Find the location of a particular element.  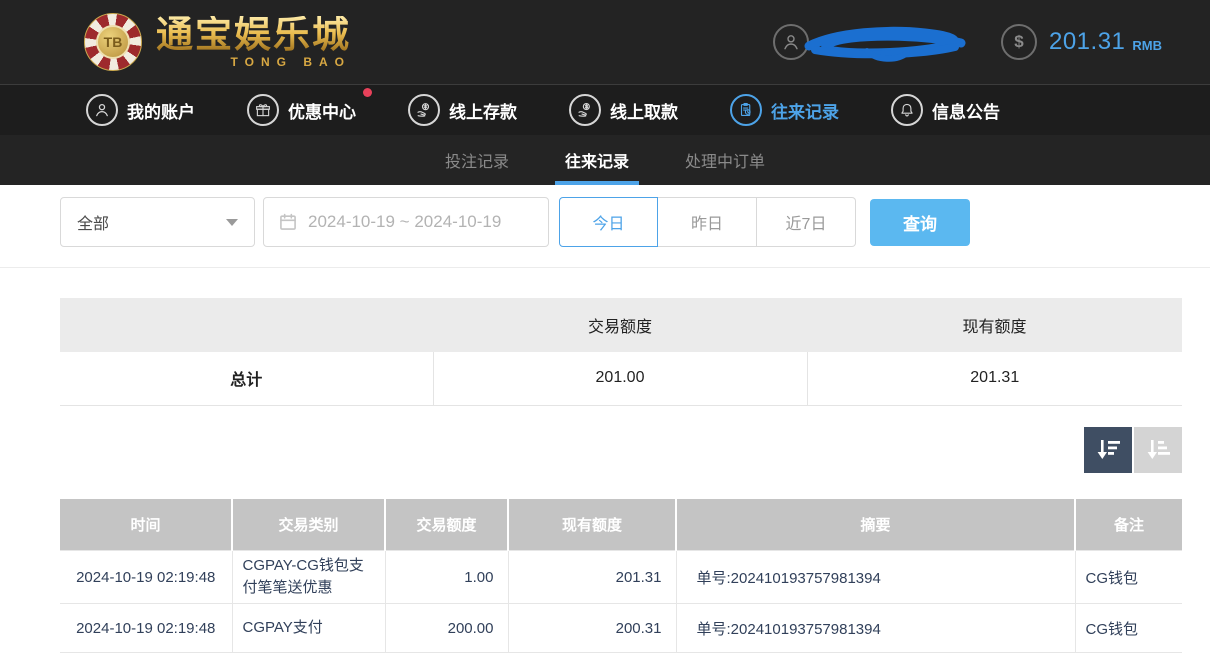

summary-transaction-amount: 201.00 is located at coordinates (620, 378).